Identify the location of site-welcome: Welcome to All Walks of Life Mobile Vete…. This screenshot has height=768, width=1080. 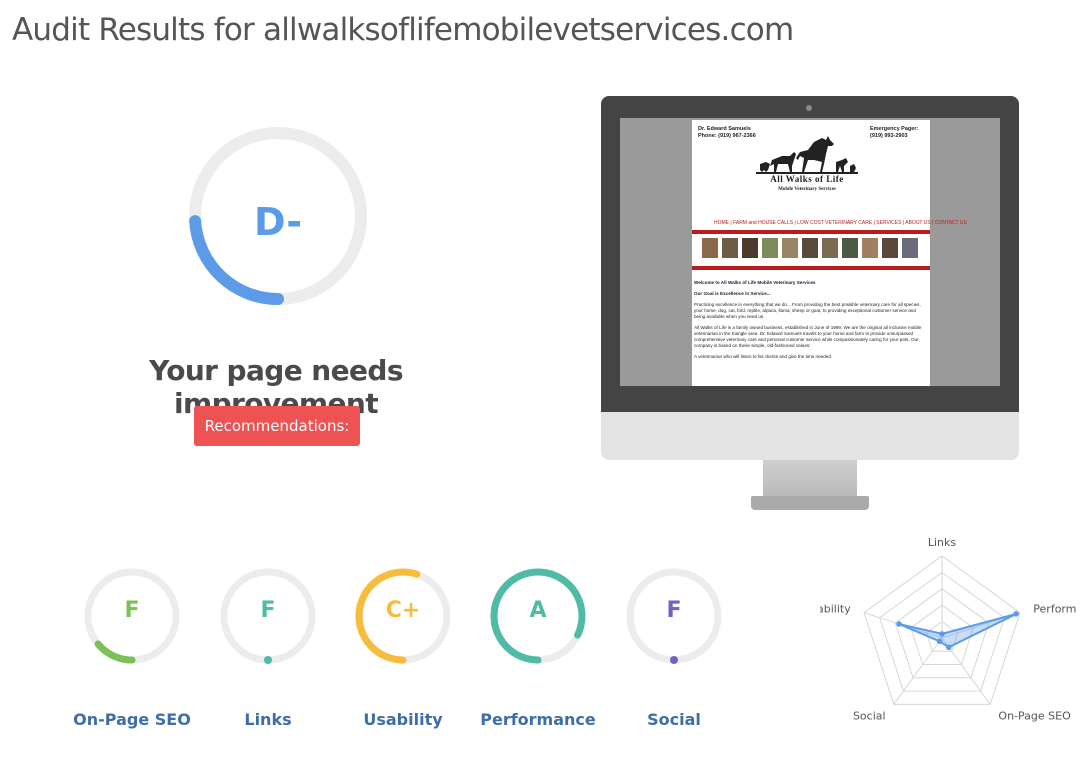
(755, 282).